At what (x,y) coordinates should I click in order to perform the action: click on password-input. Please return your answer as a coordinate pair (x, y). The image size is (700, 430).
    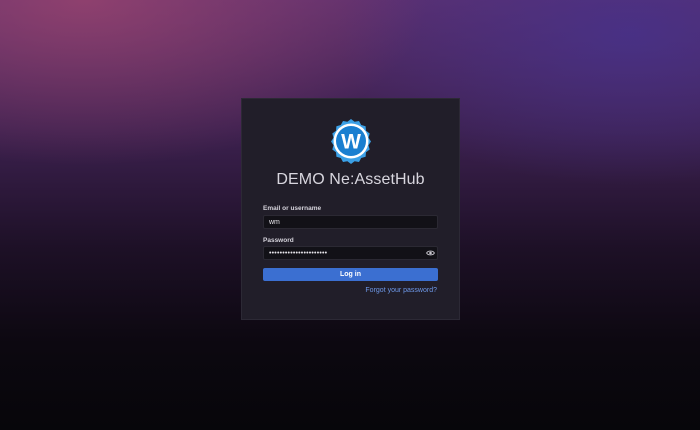
    Looking at the image, I should click on (350, 253).